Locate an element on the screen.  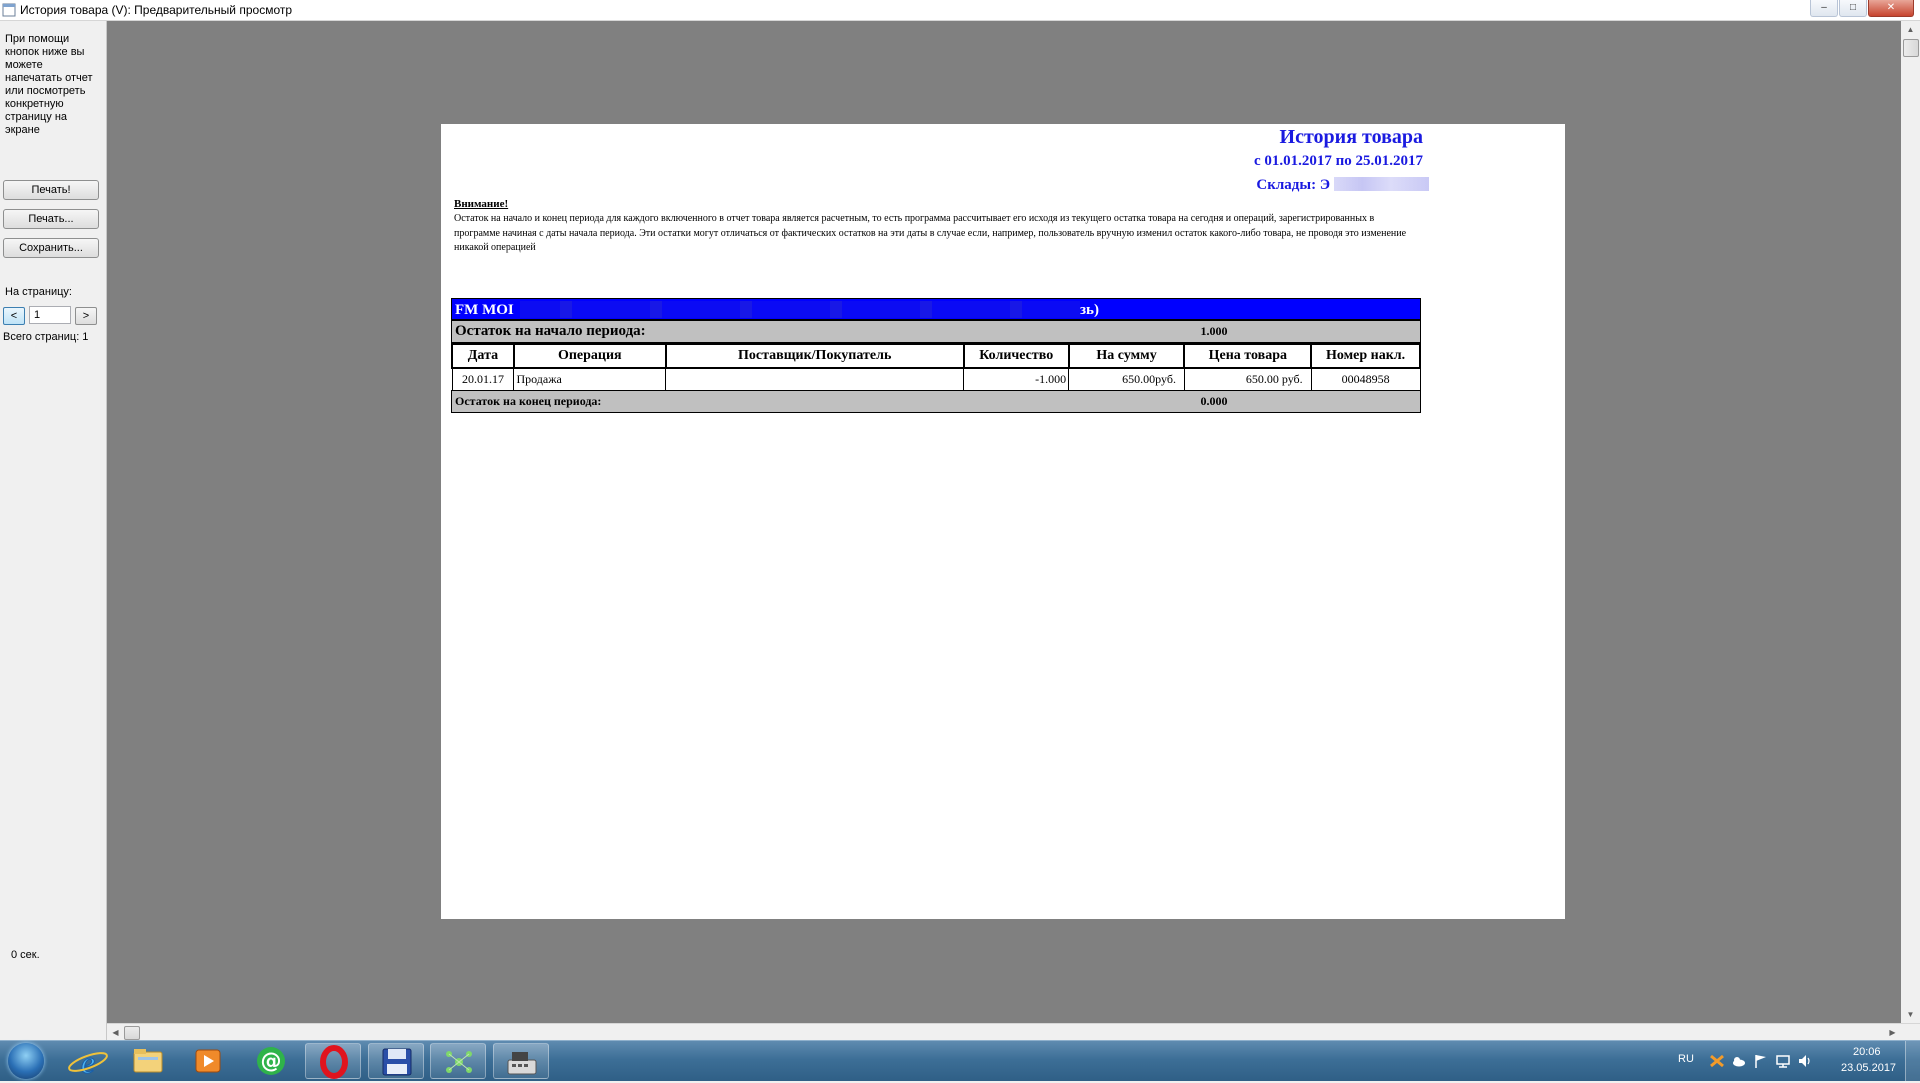
volume-icon is located at coordinates (1805, 1061).